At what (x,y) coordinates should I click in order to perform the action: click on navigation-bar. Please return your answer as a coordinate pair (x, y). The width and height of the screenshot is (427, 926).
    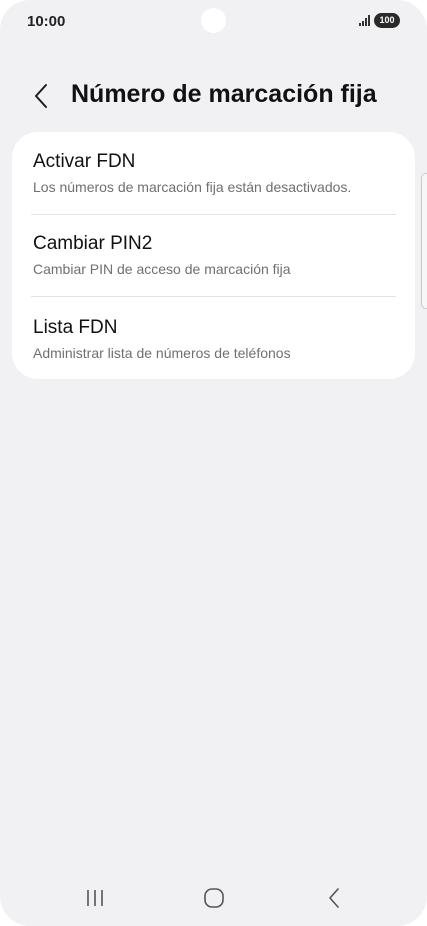
    Looking at the image, I should click on (213, 898).